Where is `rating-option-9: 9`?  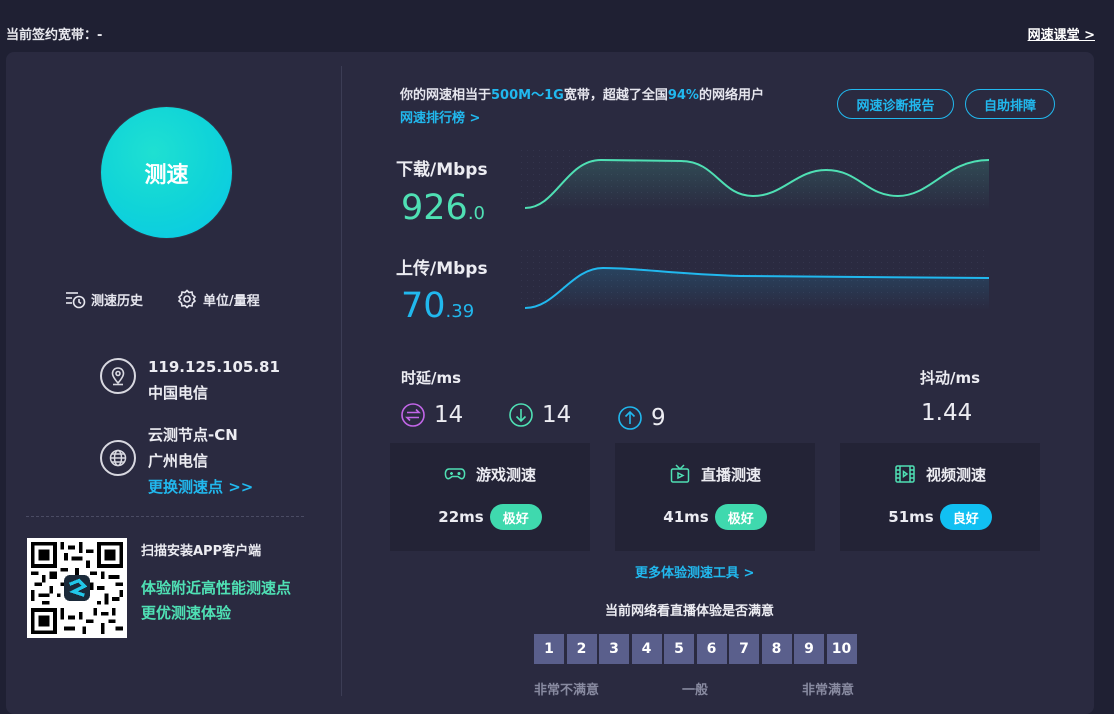
rating-option-9: 9 is located at coordinates (809, 649).